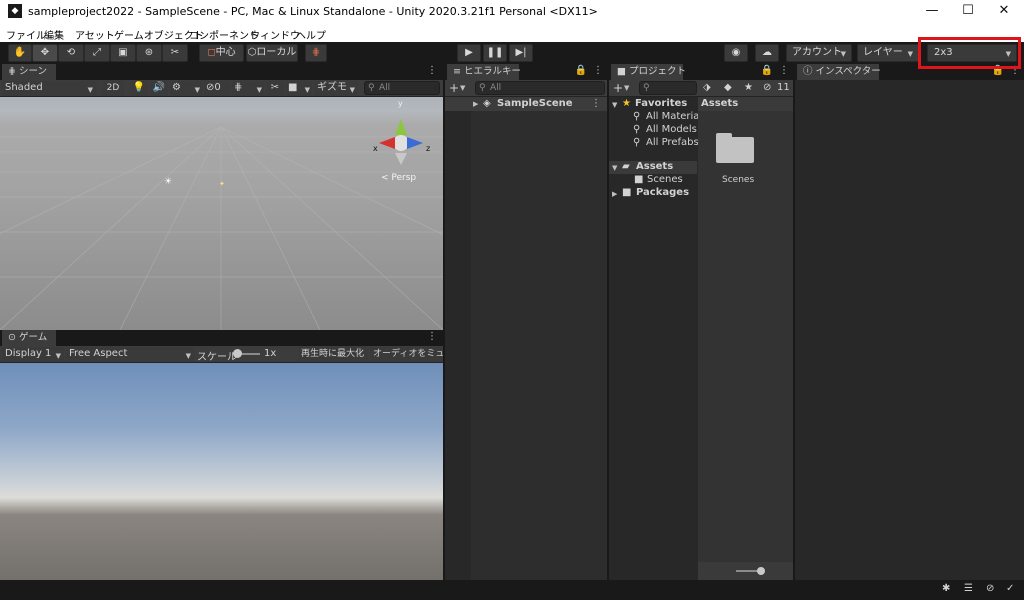 The image size is (1024, 600). I want to click on favorites-row: ▼ ★ Favorites, so click(653, 104).